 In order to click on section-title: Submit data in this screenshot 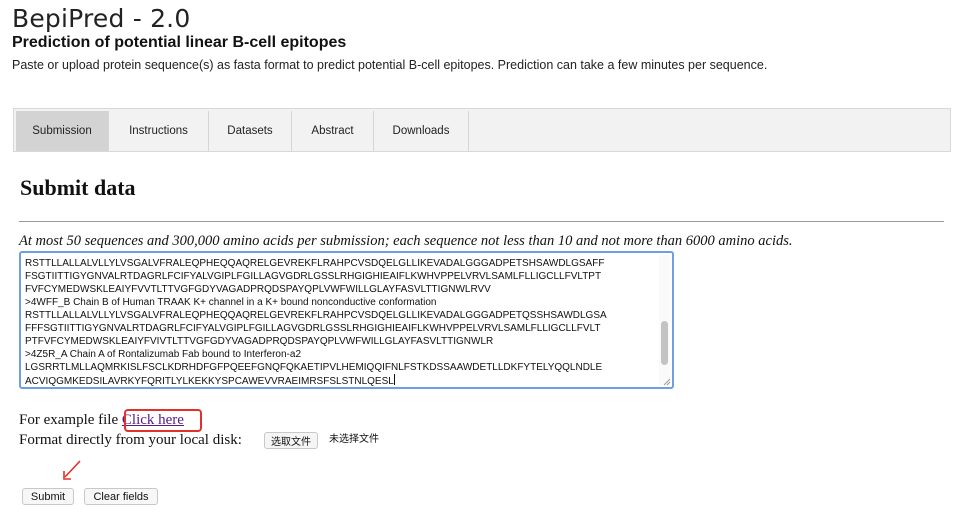, I will do `click(78, 187)`.